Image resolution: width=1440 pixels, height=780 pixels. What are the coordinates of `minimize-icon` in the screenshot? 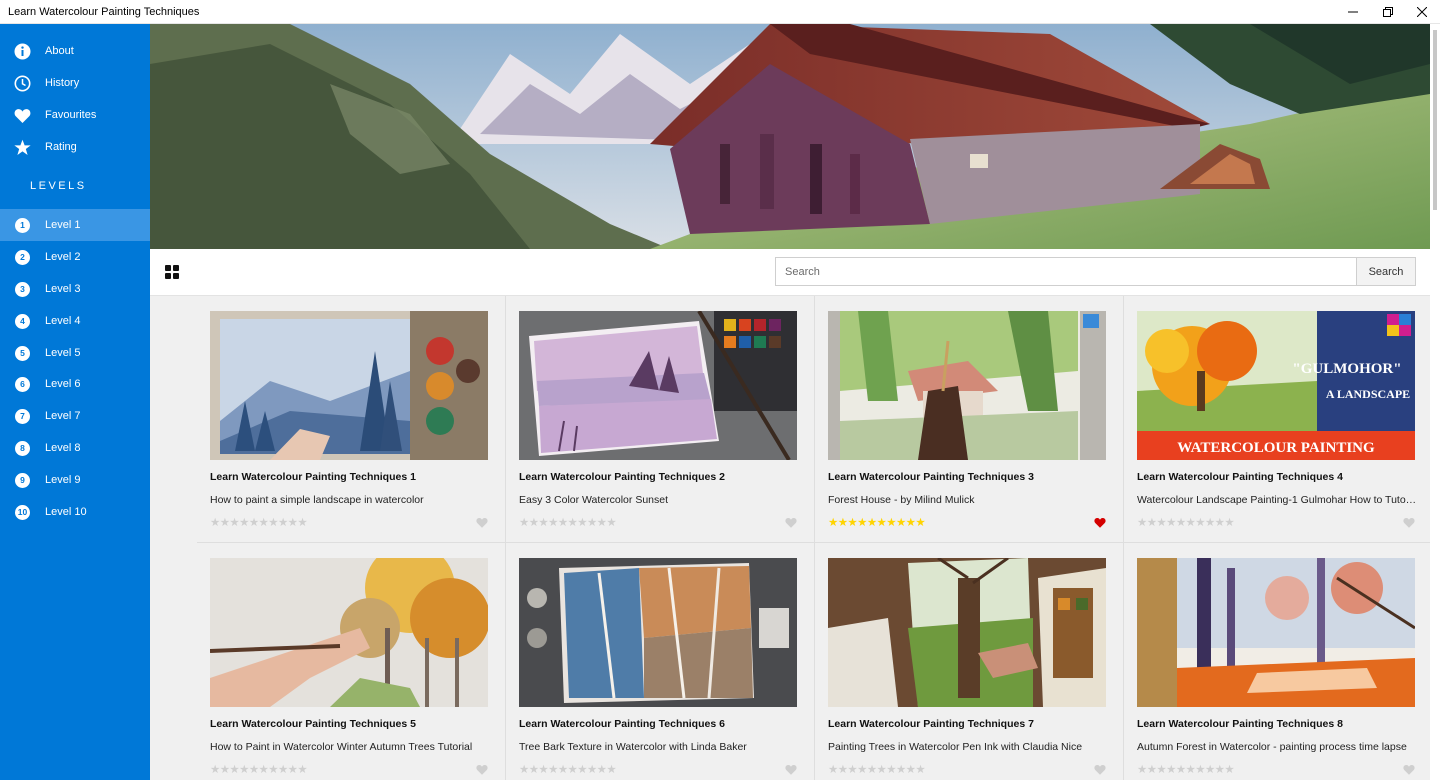 It's located at (1353, 12).